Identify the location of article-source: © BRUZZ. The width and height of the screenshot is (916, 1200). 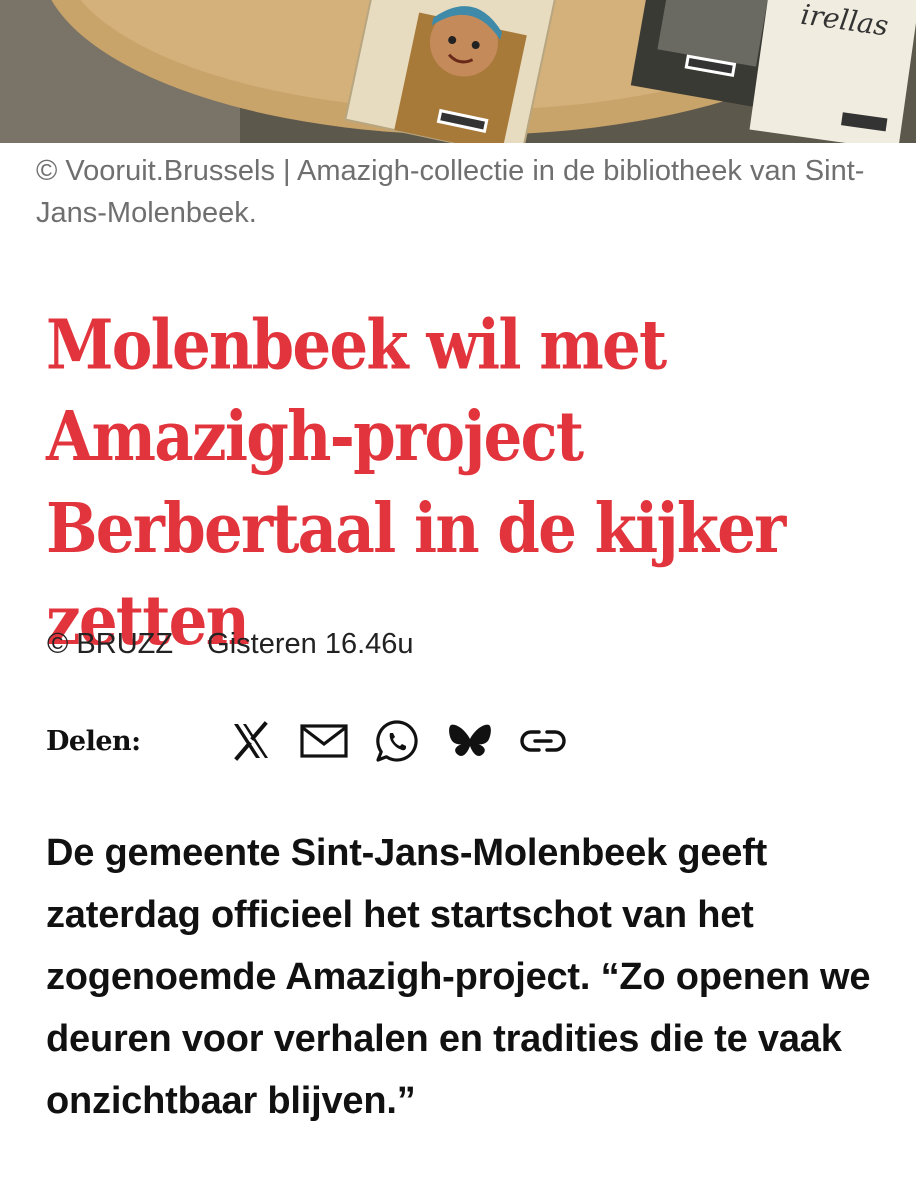
(110, 644).